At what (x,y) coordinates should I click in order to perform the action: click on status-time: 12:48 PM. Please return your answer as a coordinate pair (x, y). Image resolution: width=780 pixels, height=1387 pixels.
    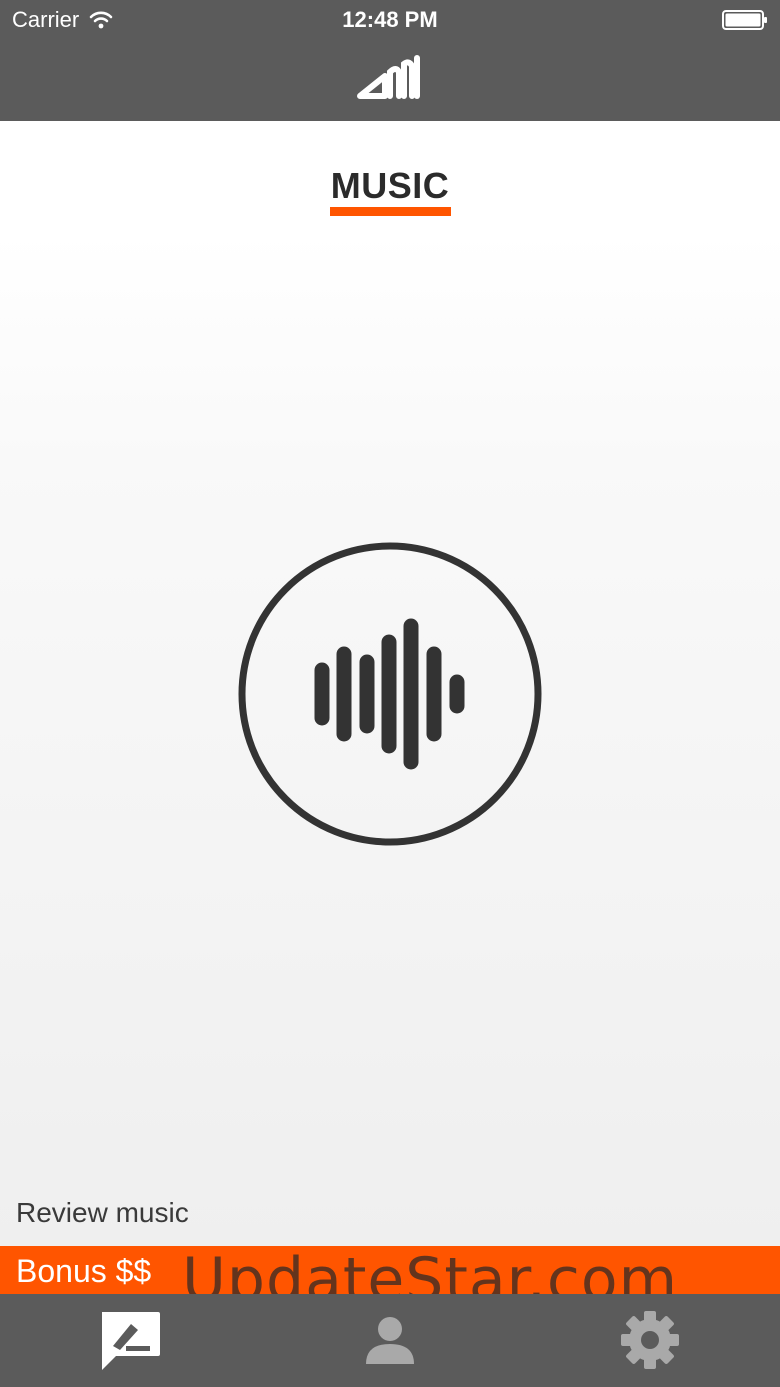
    Looking at the image, I should click on (390, 19).